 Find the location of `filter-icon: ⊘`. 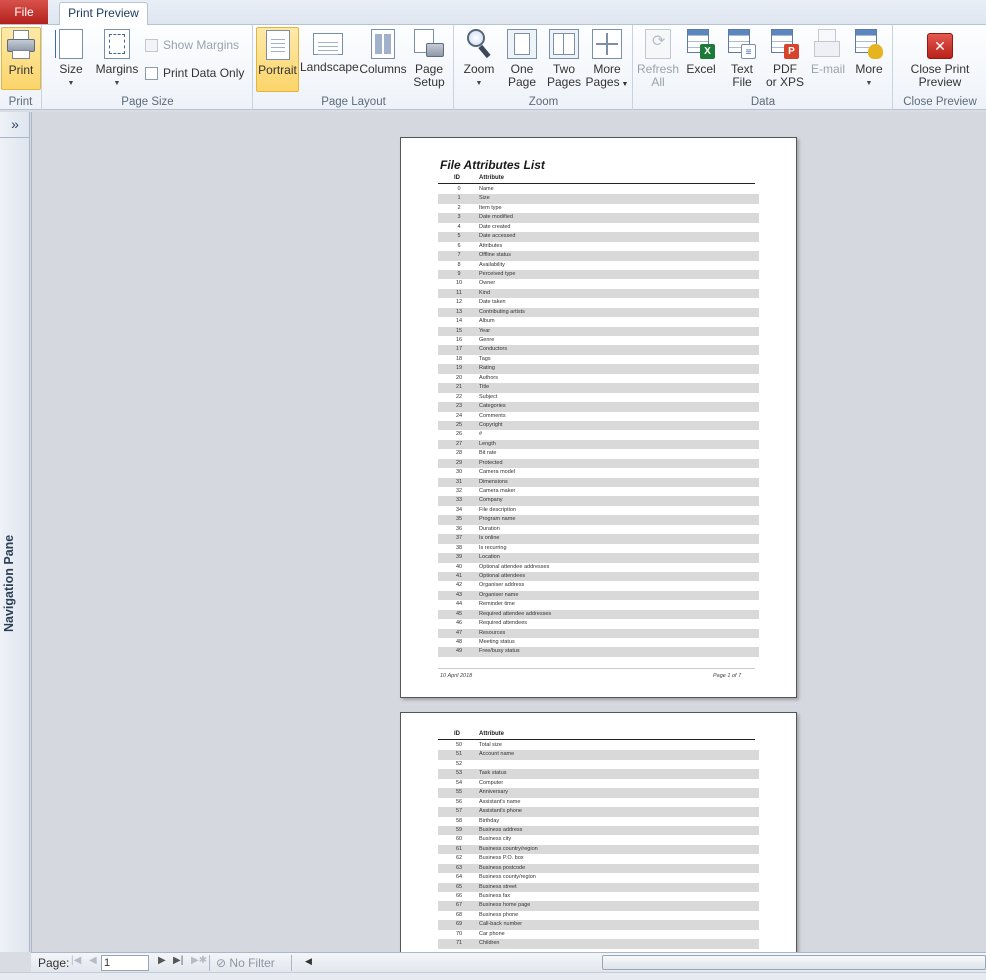

filter-icon: ⊘ is located at coordinates (221, 963).